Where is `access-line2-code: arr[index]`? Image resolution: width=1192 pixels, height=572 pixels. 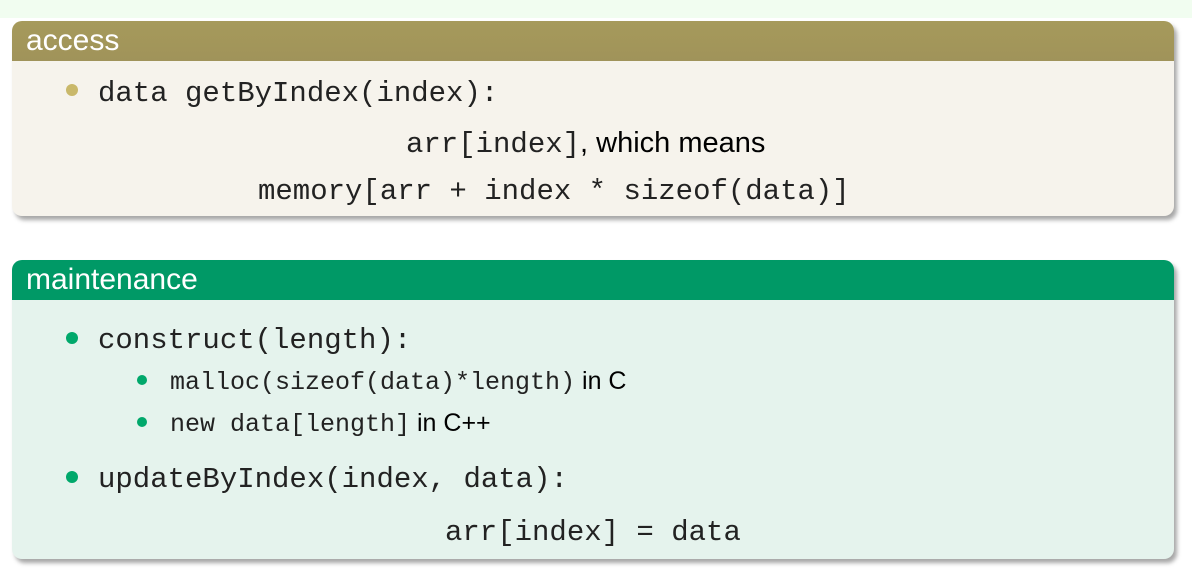
access-line2-code: arr[index] is located at coordinates (493, 144).